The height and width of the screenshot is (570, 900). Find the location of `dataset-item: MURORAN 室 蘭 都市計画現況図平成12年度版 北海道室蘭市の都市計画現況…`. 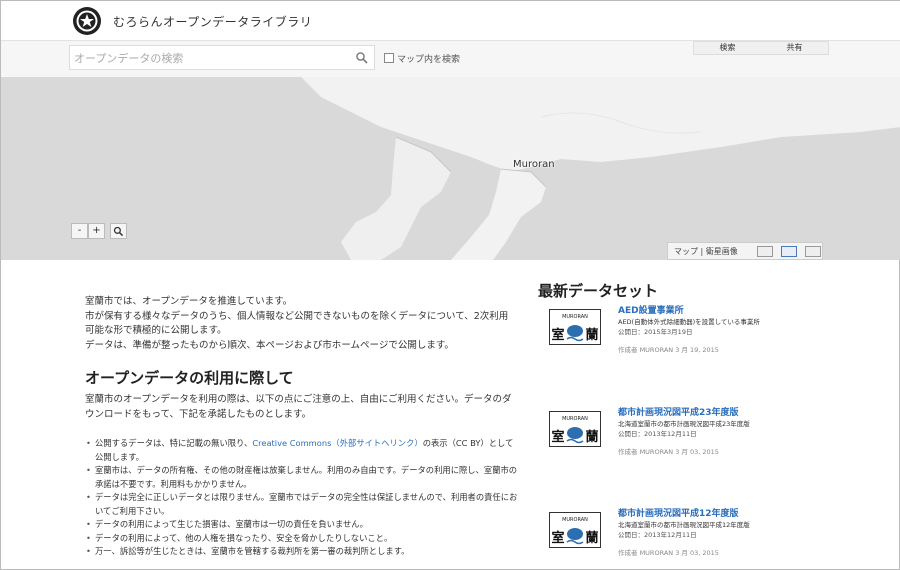

dataset-item: MURORAN 室 蘭 都市計画現況図平成12年度版 北海道室蘭市の都市計画現況… is located at coordinates (679, 536).